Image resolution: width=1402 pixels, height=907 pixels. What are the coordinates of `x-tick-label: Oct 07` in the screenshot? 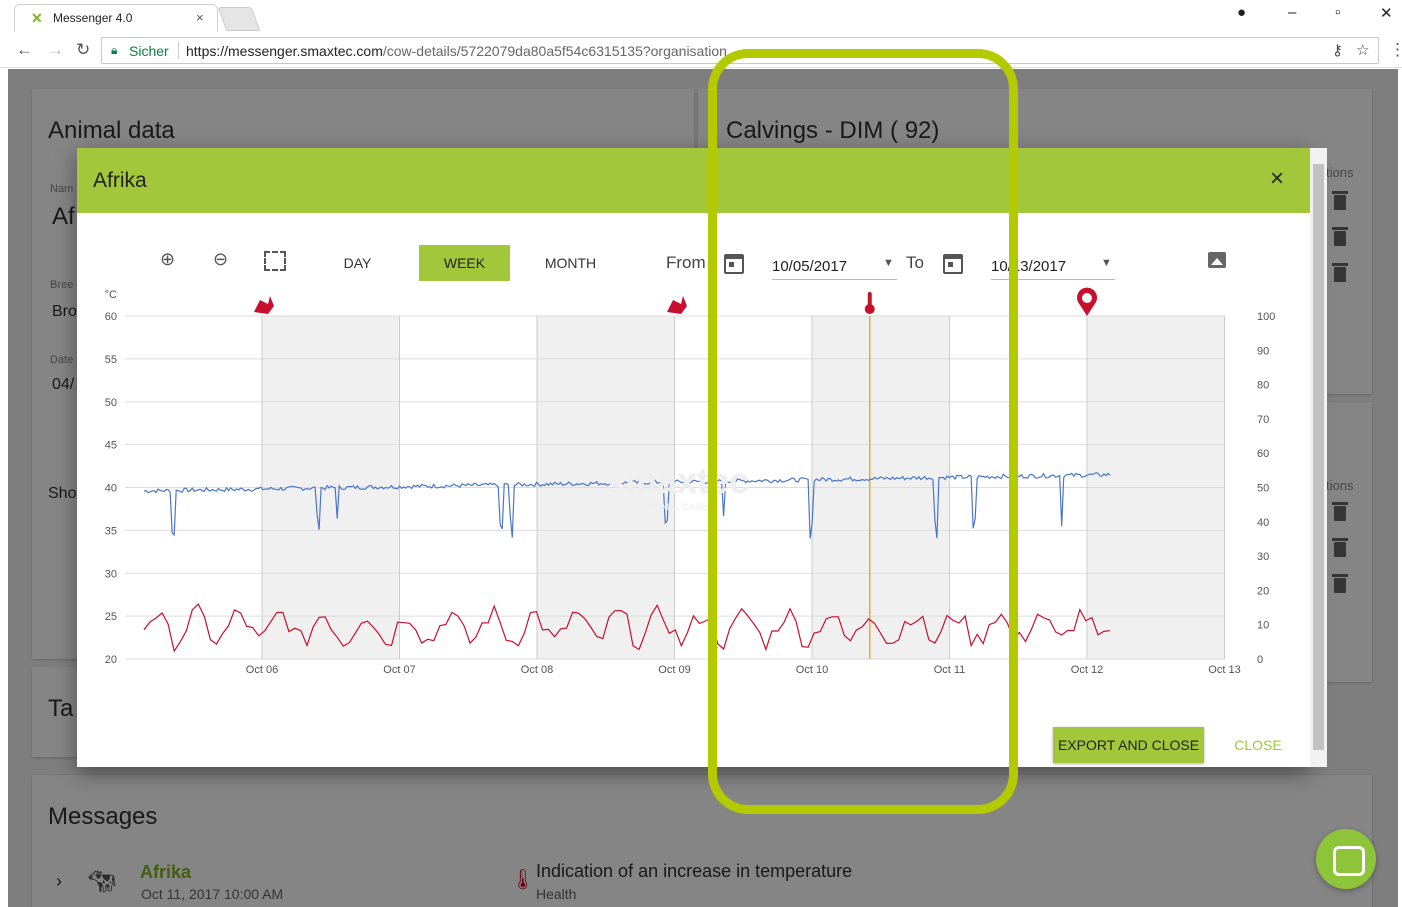 It's located at (399, 670).